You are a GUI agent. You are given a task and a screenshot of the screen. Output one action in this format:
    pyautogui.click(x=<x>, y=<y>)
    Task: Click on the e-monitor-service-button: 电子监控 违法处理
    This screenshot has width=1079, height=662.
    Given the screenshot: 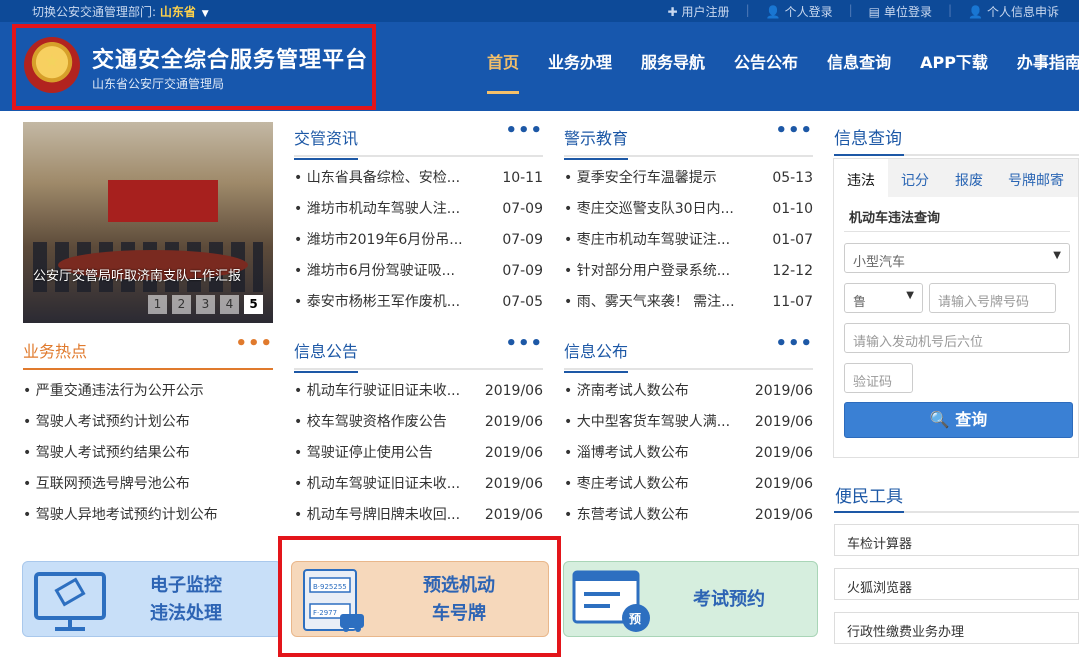 What is the action you would take?
    pyautogui.click(x=152, y=599)
    